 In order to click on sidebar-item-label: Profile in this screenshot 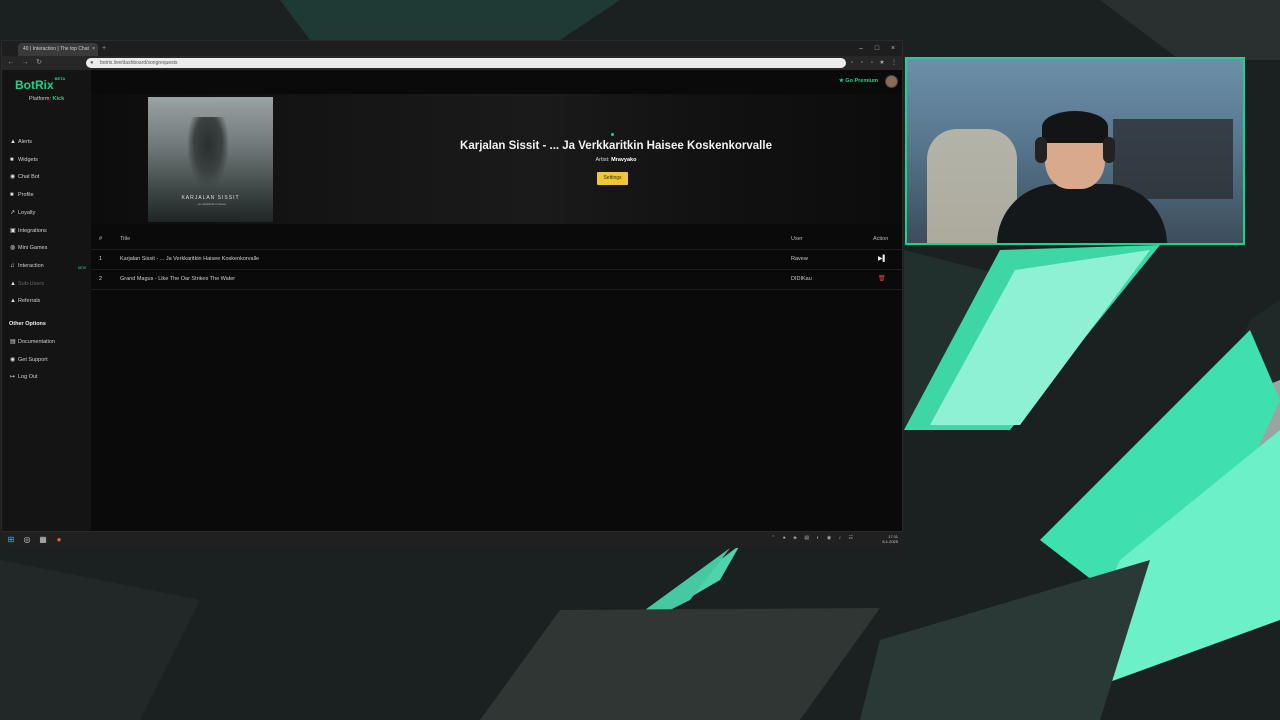, I will do `click(26, 195)`.